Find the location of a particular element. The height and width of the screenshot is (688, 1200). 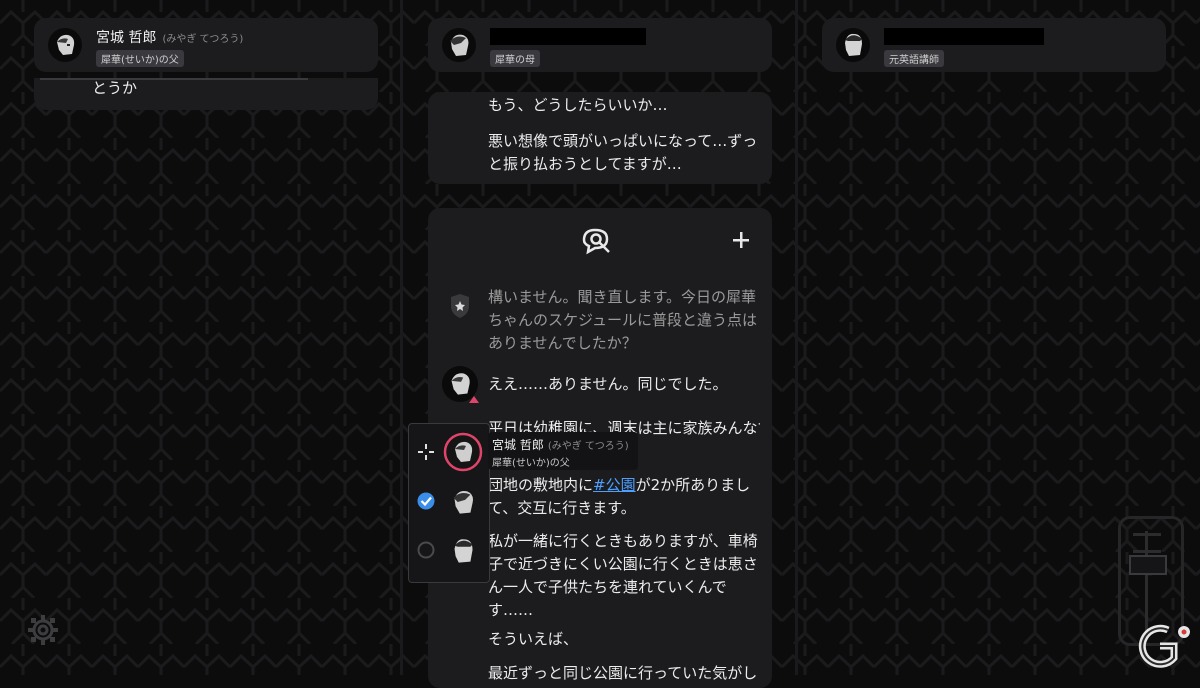

police-badge-icon is located at coordinates (460, 306).